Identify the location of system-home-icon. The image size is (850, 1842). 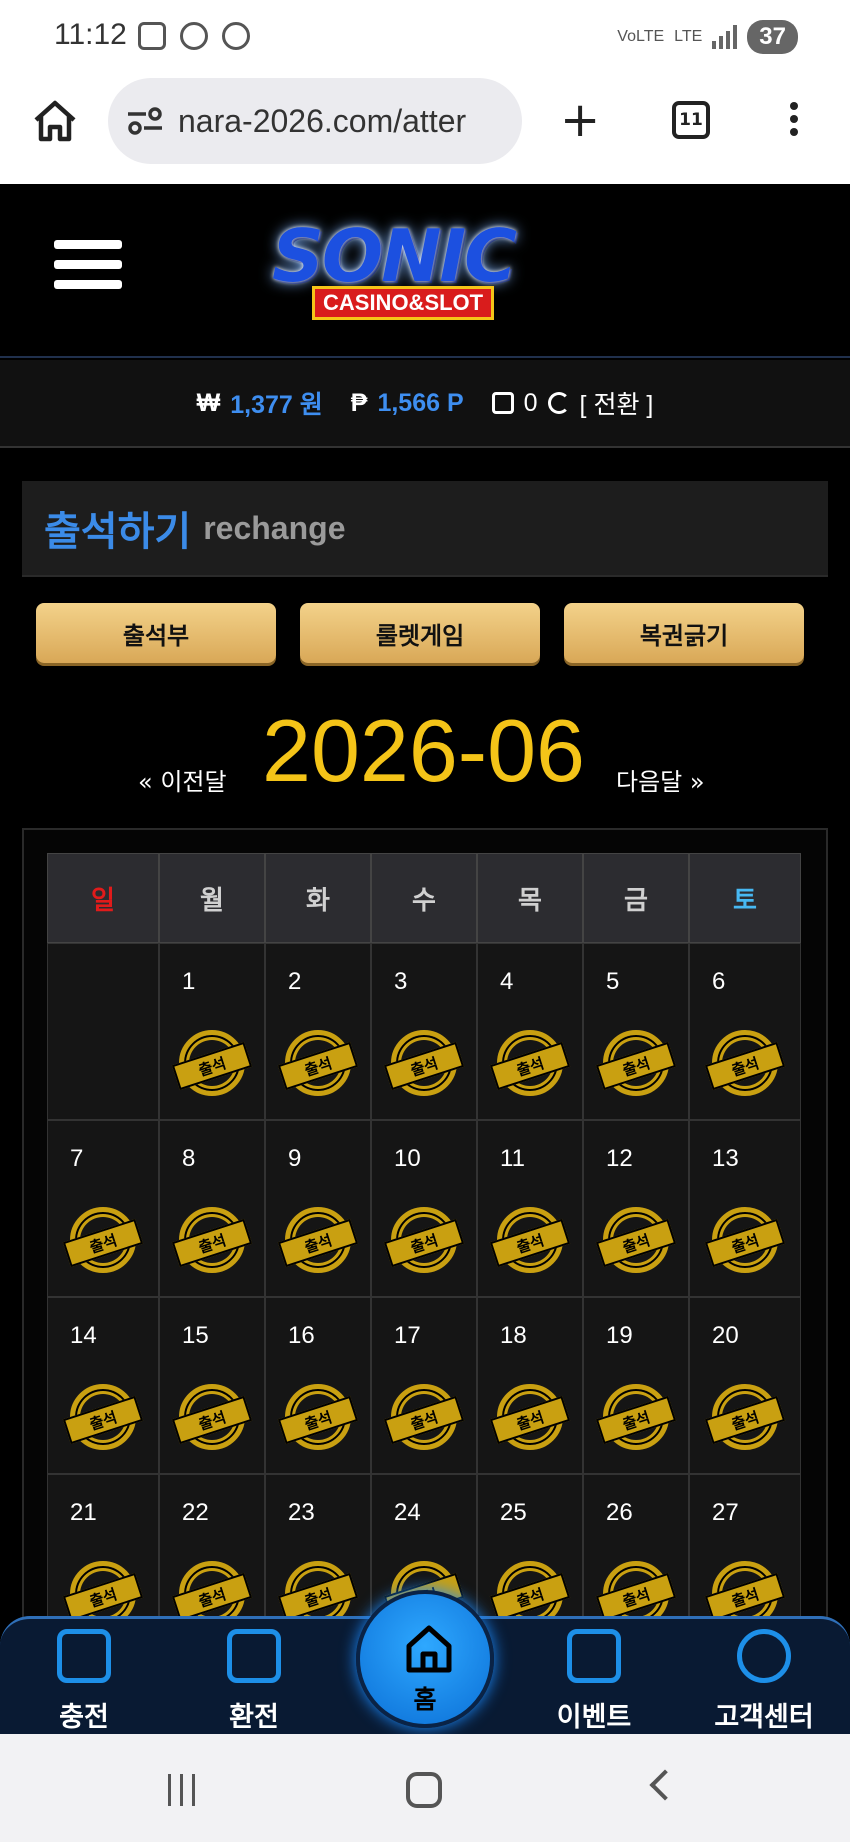
(424, 1790).